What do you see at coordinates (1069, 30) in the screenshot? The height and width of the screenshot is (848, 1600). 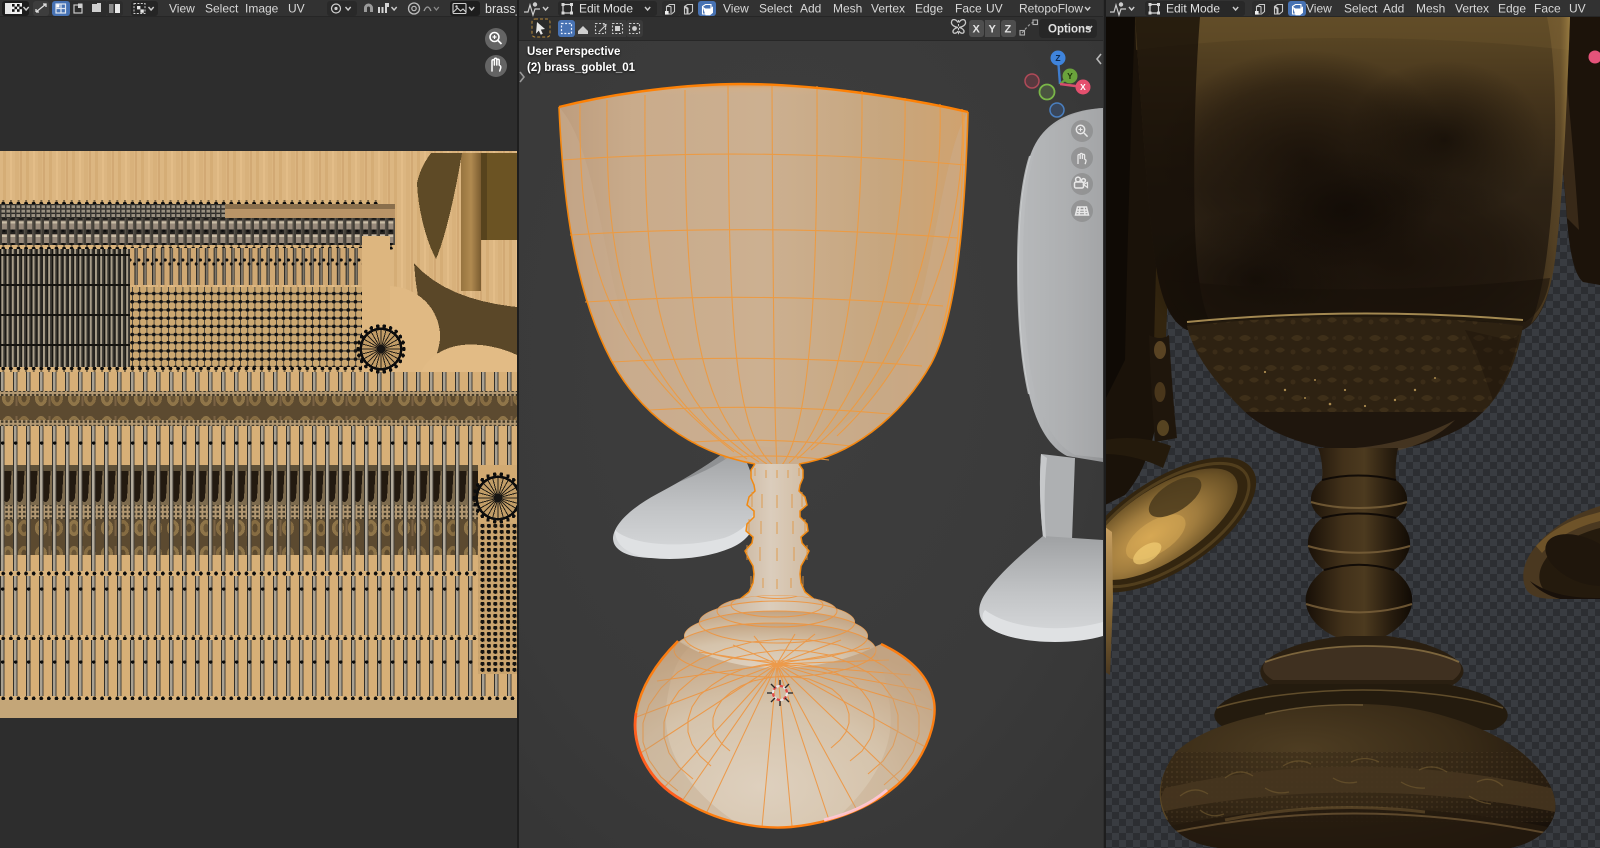 I see `svg-text: Options` at bounding box center [1069, 30].